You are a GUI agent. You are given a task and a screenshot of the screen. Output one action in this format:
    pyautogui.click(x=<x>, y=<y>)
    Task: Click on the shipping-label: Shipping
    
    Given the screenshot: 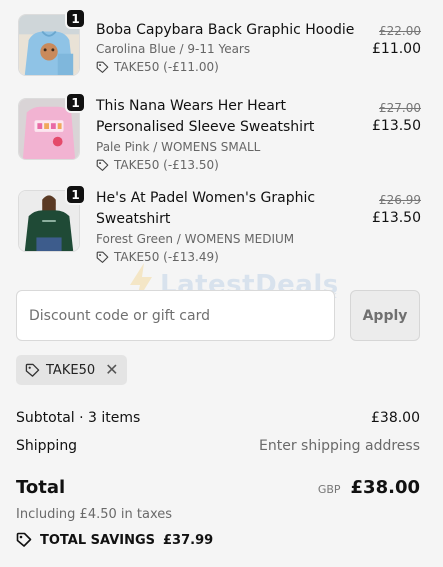 What is the action you would take?
    pyautogui.click(x=47, y=446)
    